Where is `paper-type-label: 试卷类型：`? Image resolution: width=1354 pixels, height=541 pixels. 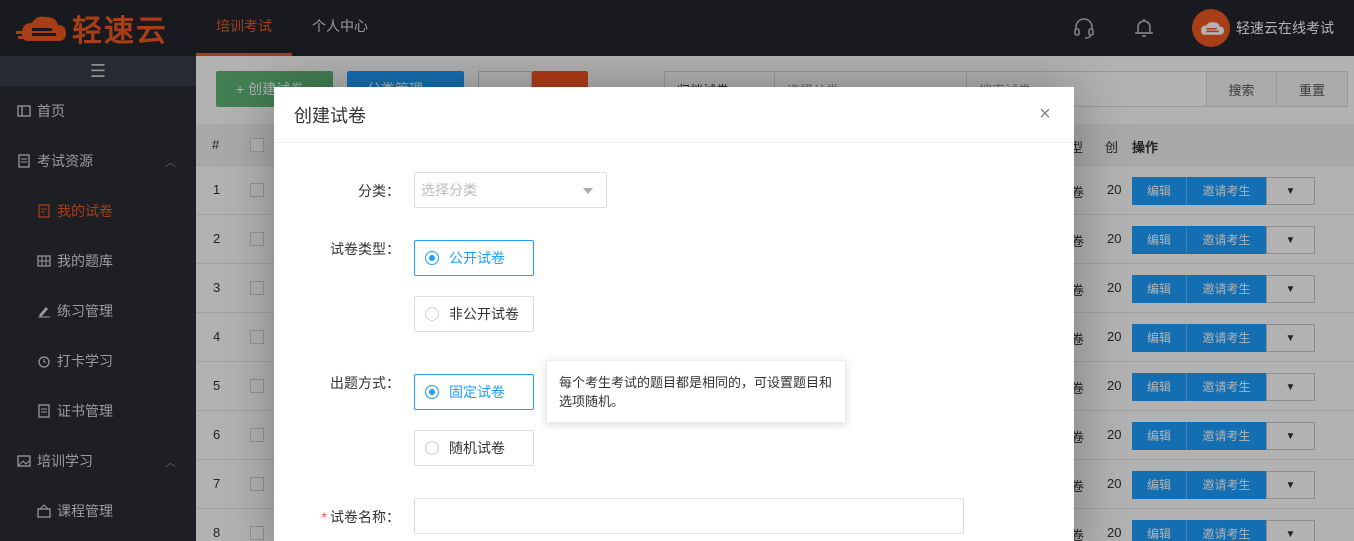
paper-type-label: 试卷类型： is located at coordinates (365, 249).